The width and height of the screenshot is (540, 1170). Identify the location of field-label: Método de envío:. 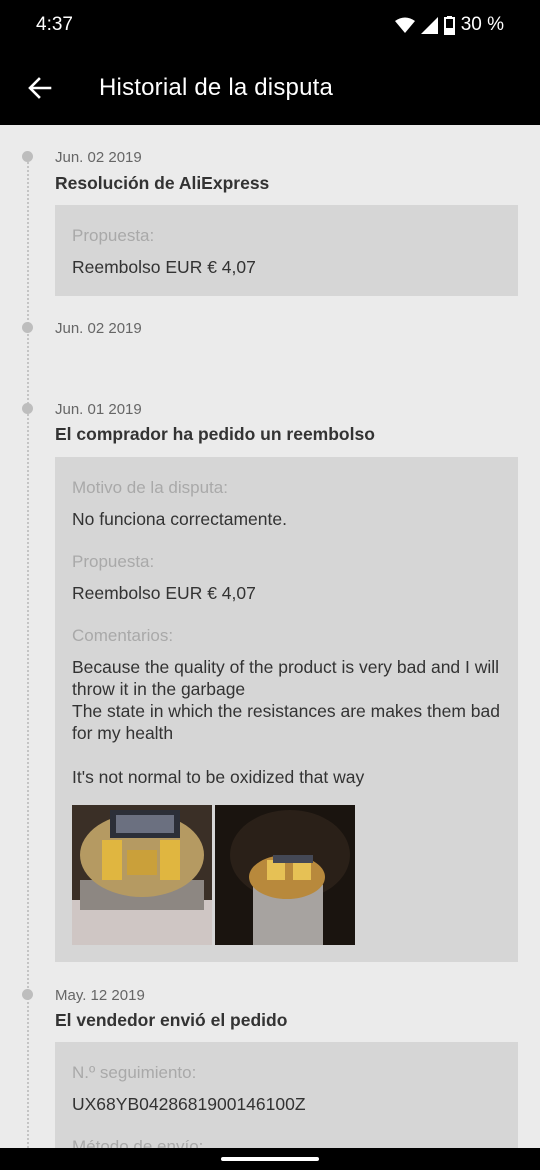
(138, 1142).